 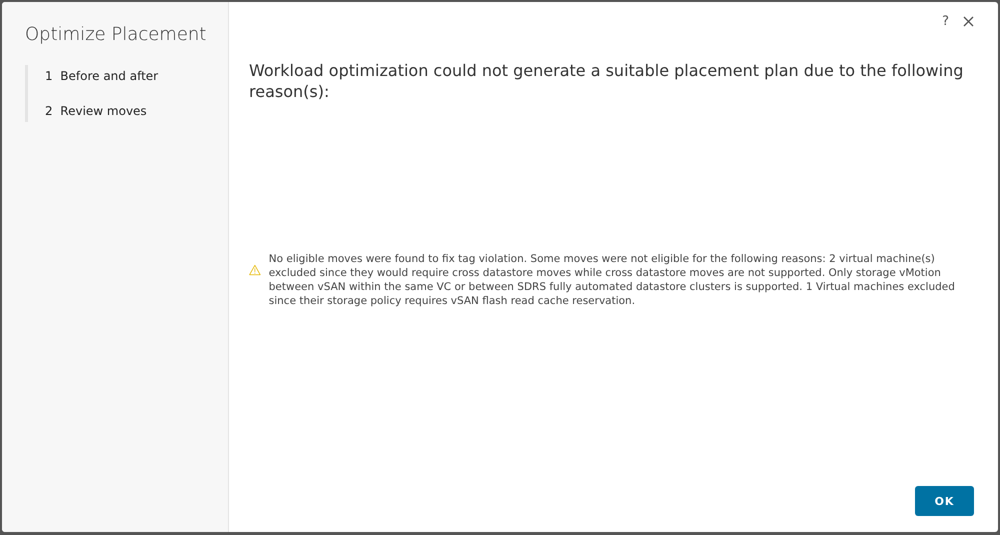 What do you see at coordinates (128, 76) in the screenshot?
I see `step-item: 1 Before and after` at bounding box center [128, 76].